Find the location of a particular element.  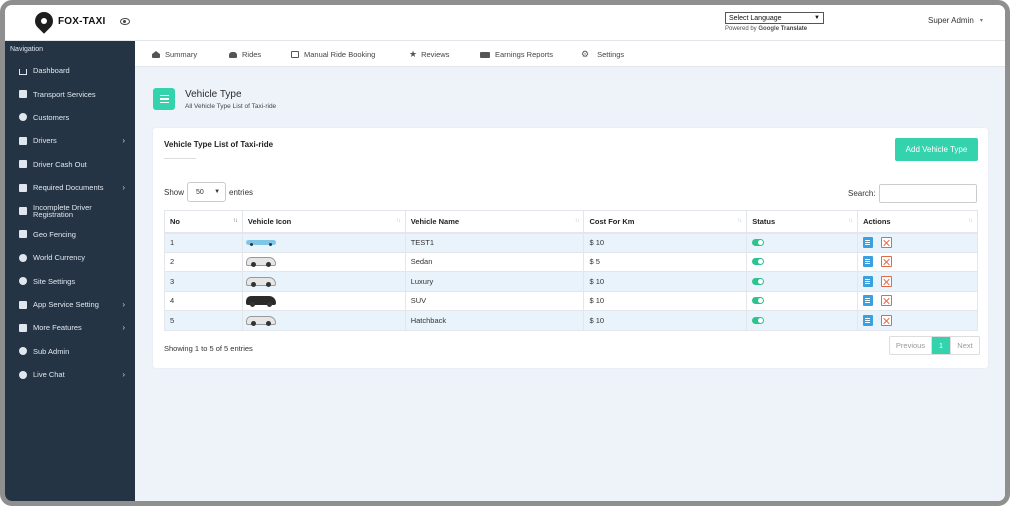

sidebar-item-world-currency: World Currency is located at coordinates (70, 257).